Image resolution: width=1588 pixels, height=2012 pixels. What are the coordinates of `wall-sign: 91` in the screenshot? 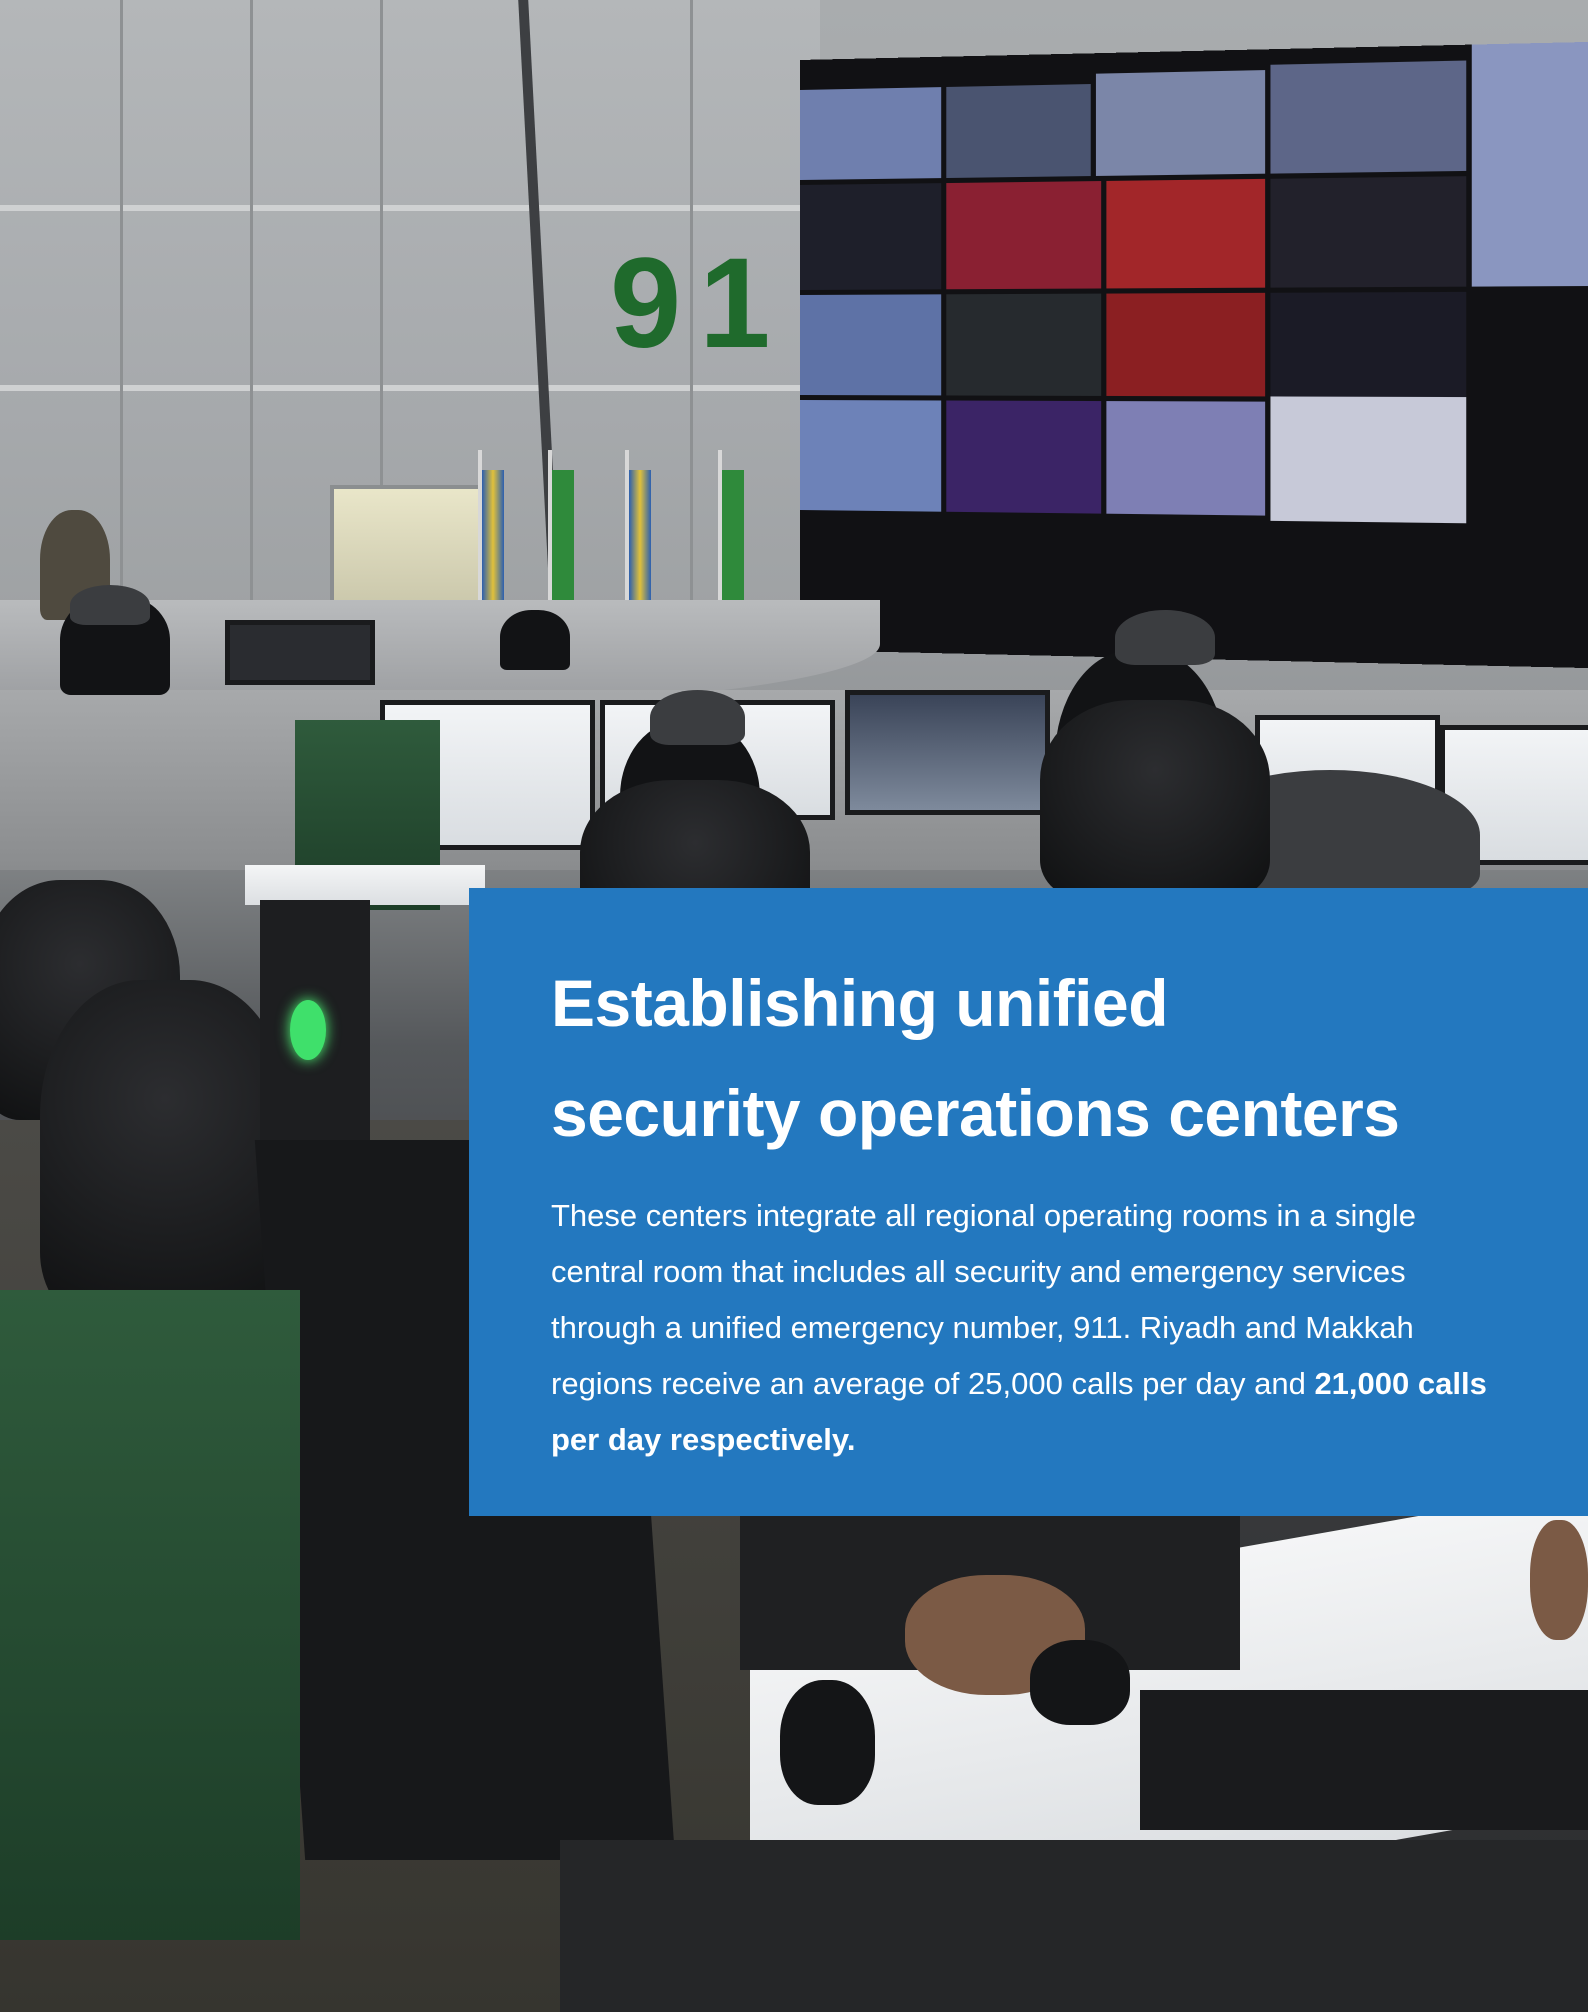 It's located at (699, 303).